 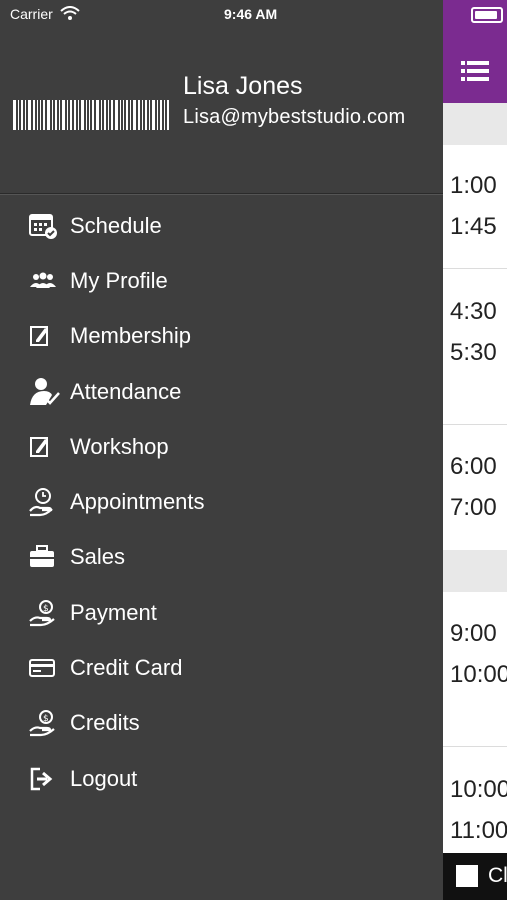 I want to click on menu-item-label: Attendance, so click(x=126, y=391).